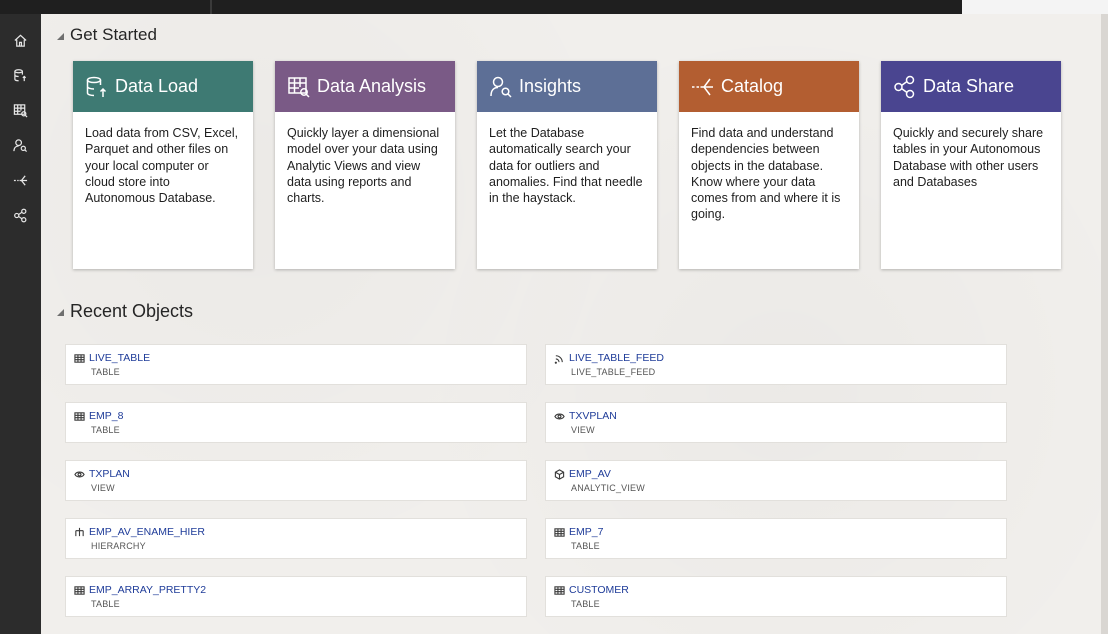  What do you see at coordinates (613, 372) in the screenshot?
I see `recent-object-type: LIVE_TABLE_FEED` at bounding box center [613, 372].